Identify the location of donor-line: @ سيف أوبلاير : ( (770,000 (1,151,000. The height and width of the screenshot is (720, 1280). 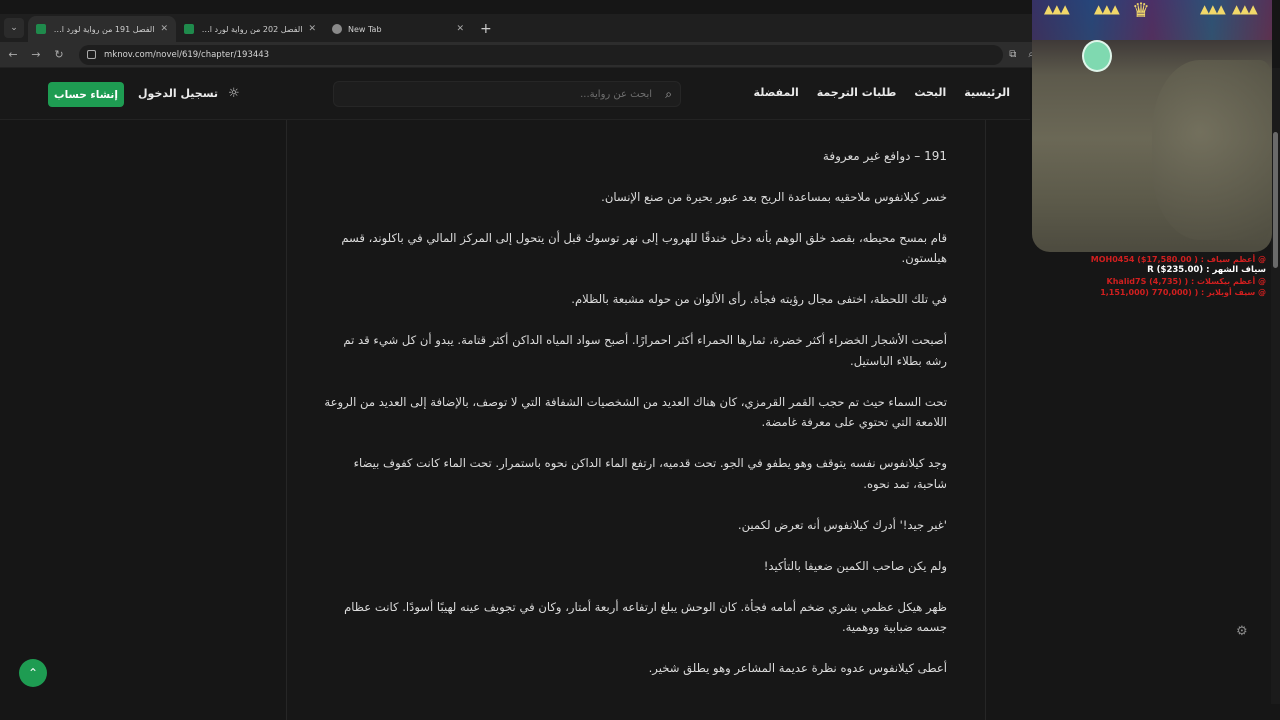
(1183, 292).